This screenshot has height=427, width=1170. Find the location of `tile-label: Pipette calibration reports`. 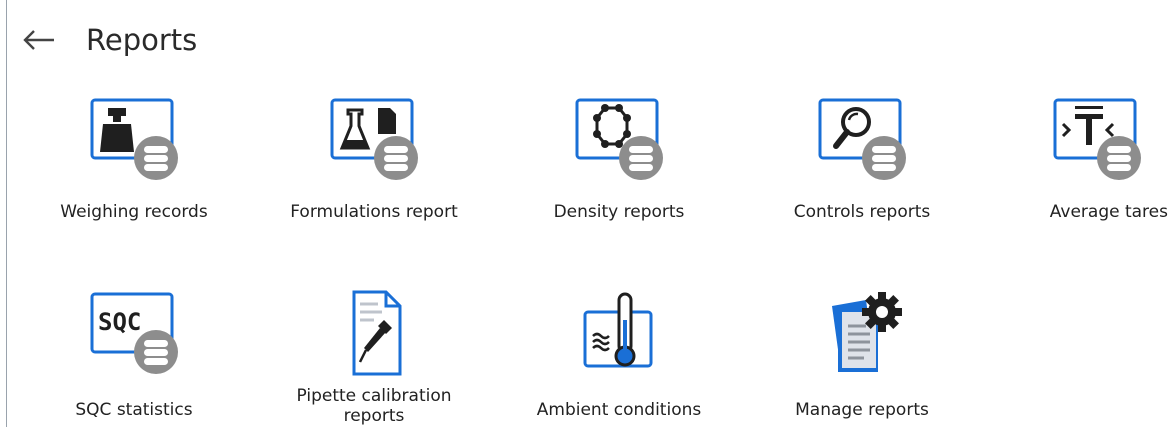

tile-label: Pipette calibration reports is located at coordinates (374, 406).